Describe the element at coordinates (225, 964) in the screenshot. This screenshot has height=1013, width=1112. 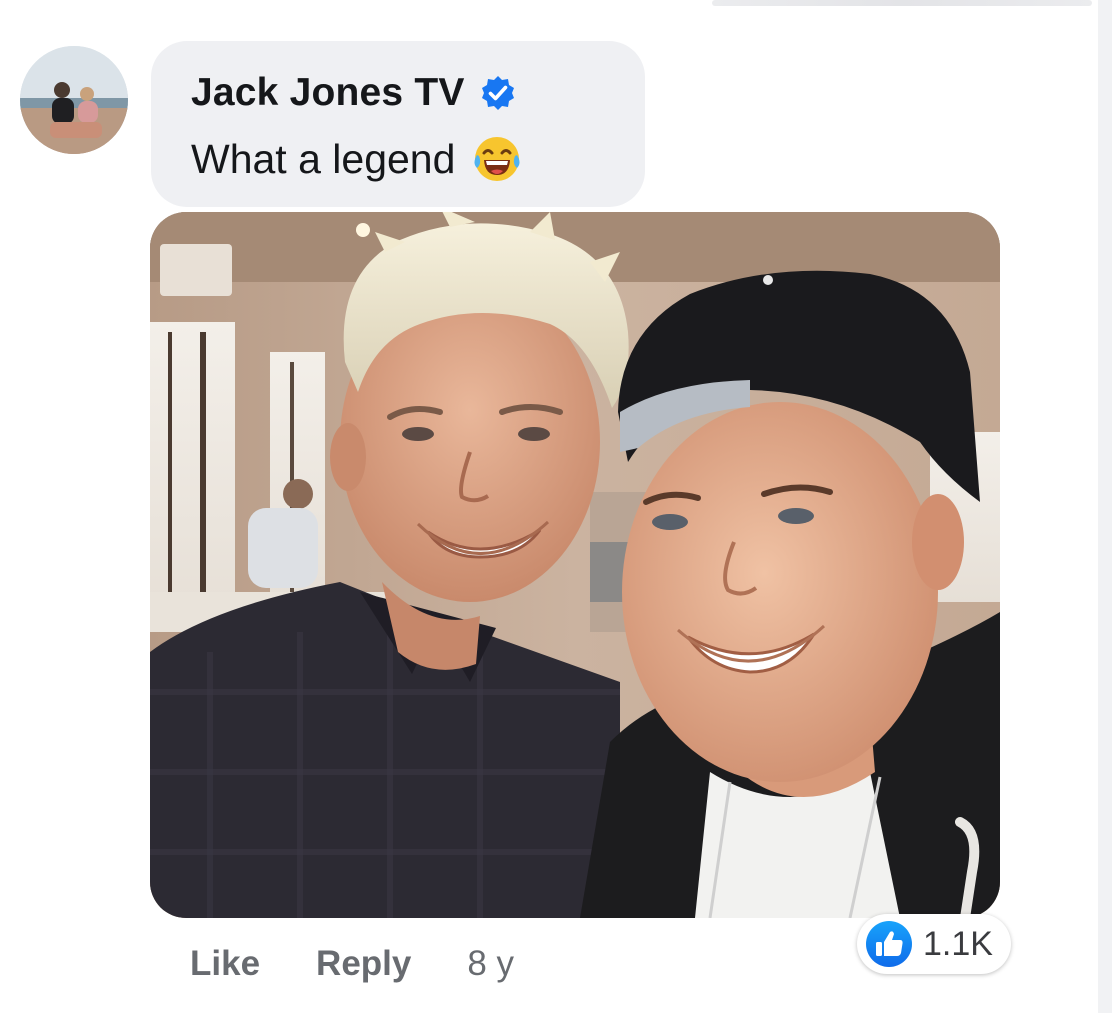
I see `like-button: Like` at that location.